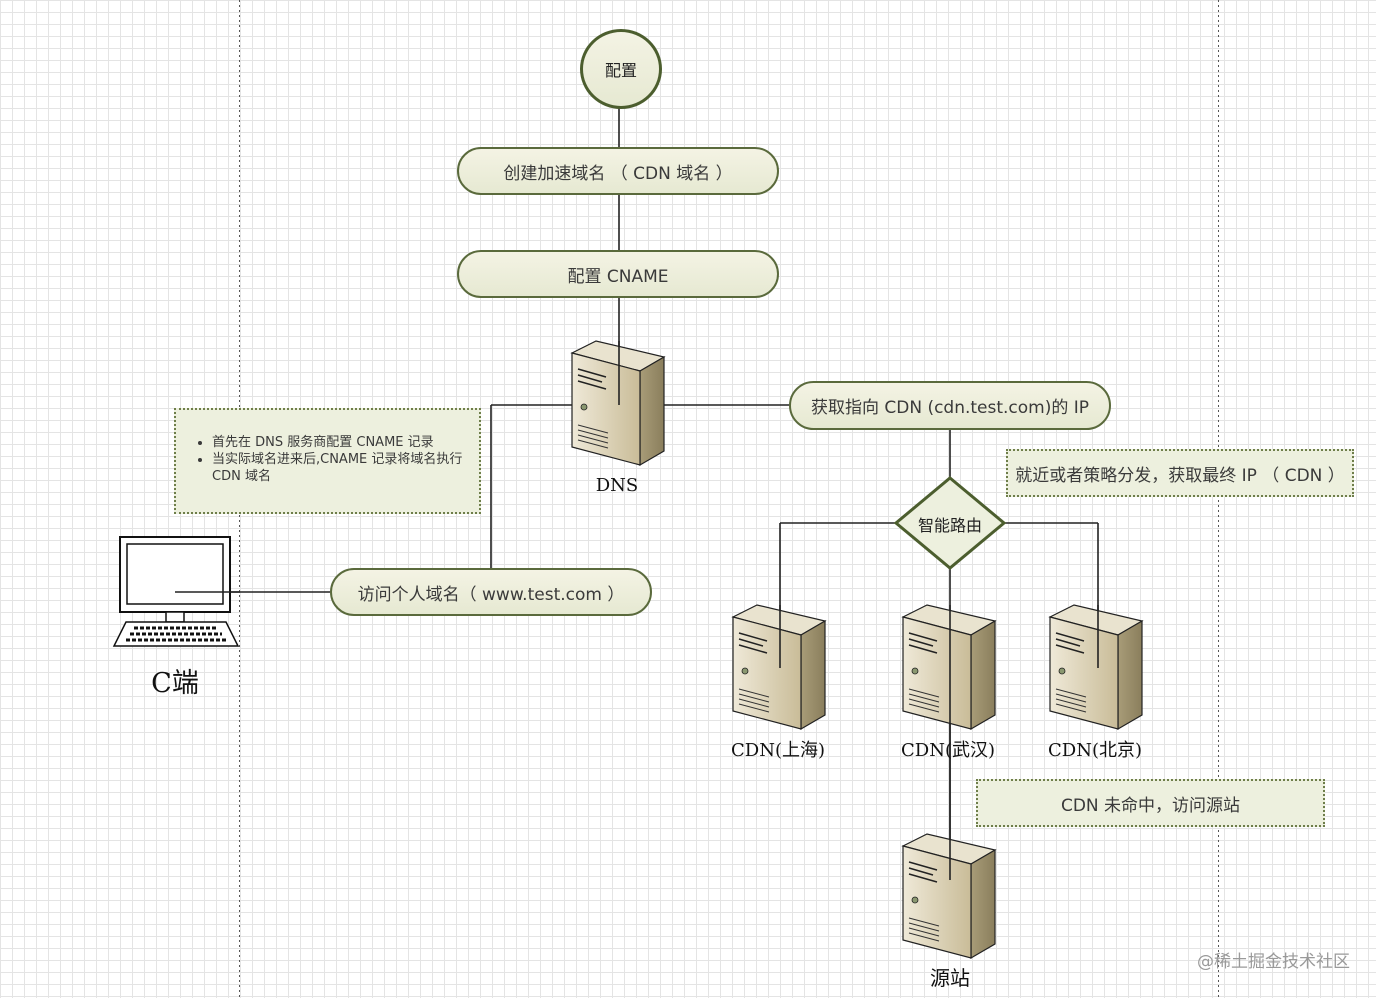 The width and height of the screenshot is (1376, 998). What do you see at coordinates (950, 978) in the screenshot?
I see `origin-server-label: 源站` at bounding box center [950, 978].